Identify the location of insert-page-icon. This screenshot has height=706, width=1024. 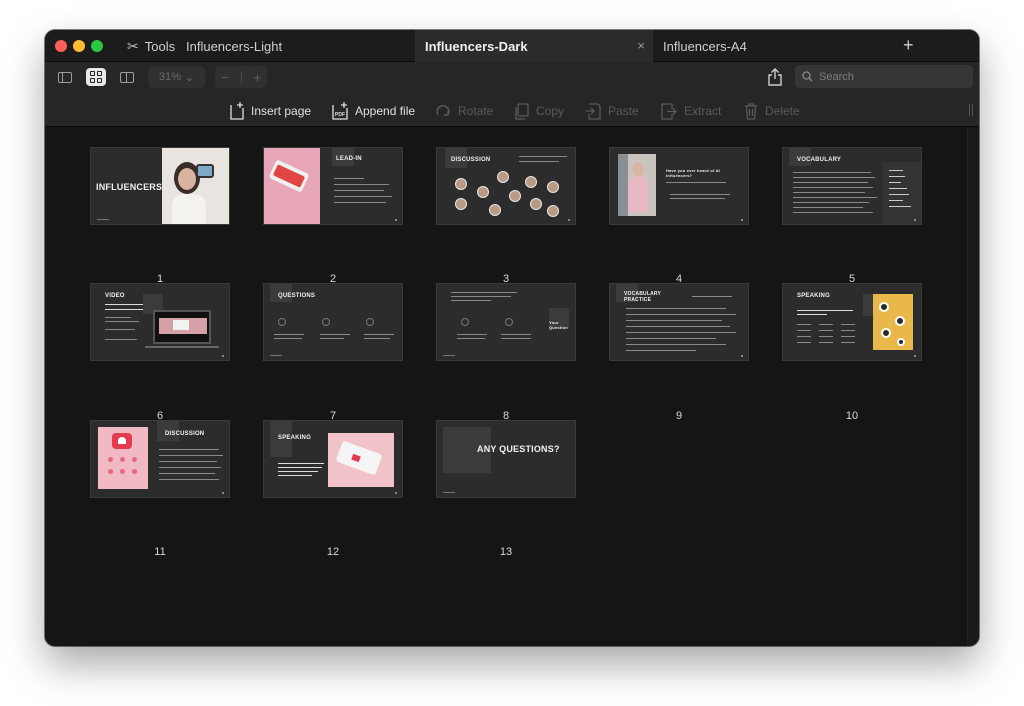
(237, 111).